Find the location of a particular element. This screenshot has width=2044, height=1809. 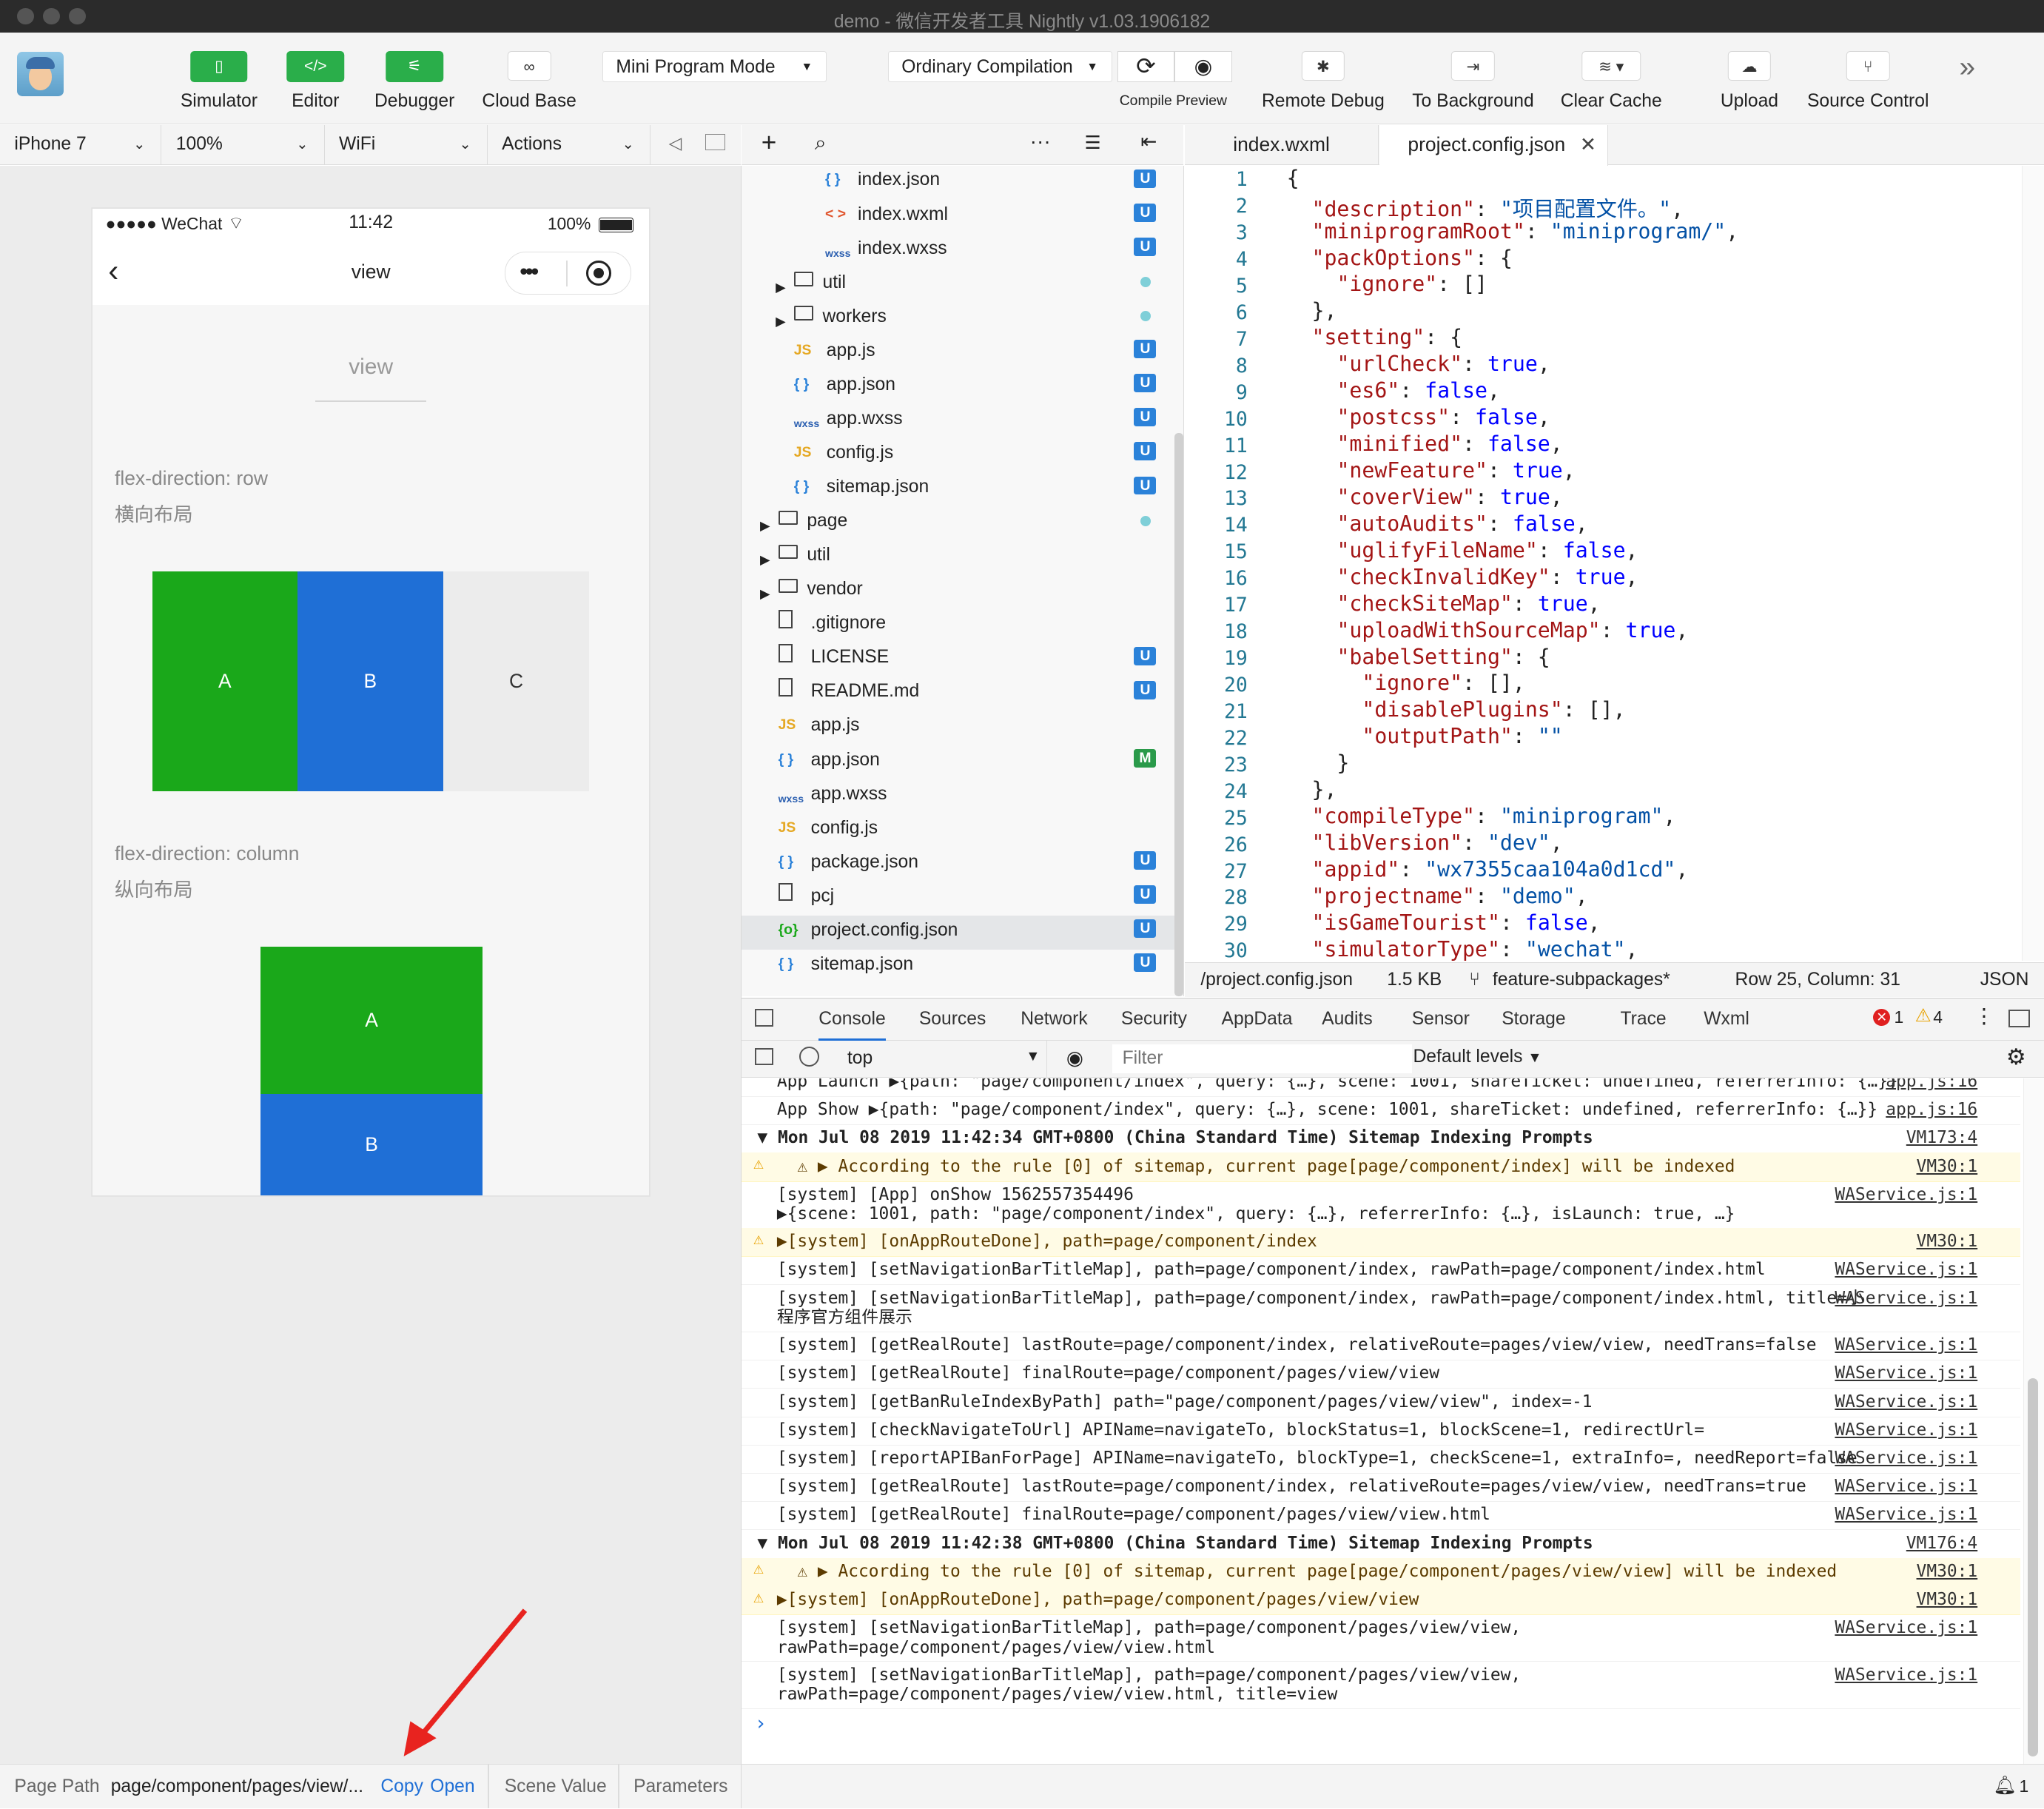

source-link: VM173:4 is located at coordinates (1941, 1137).